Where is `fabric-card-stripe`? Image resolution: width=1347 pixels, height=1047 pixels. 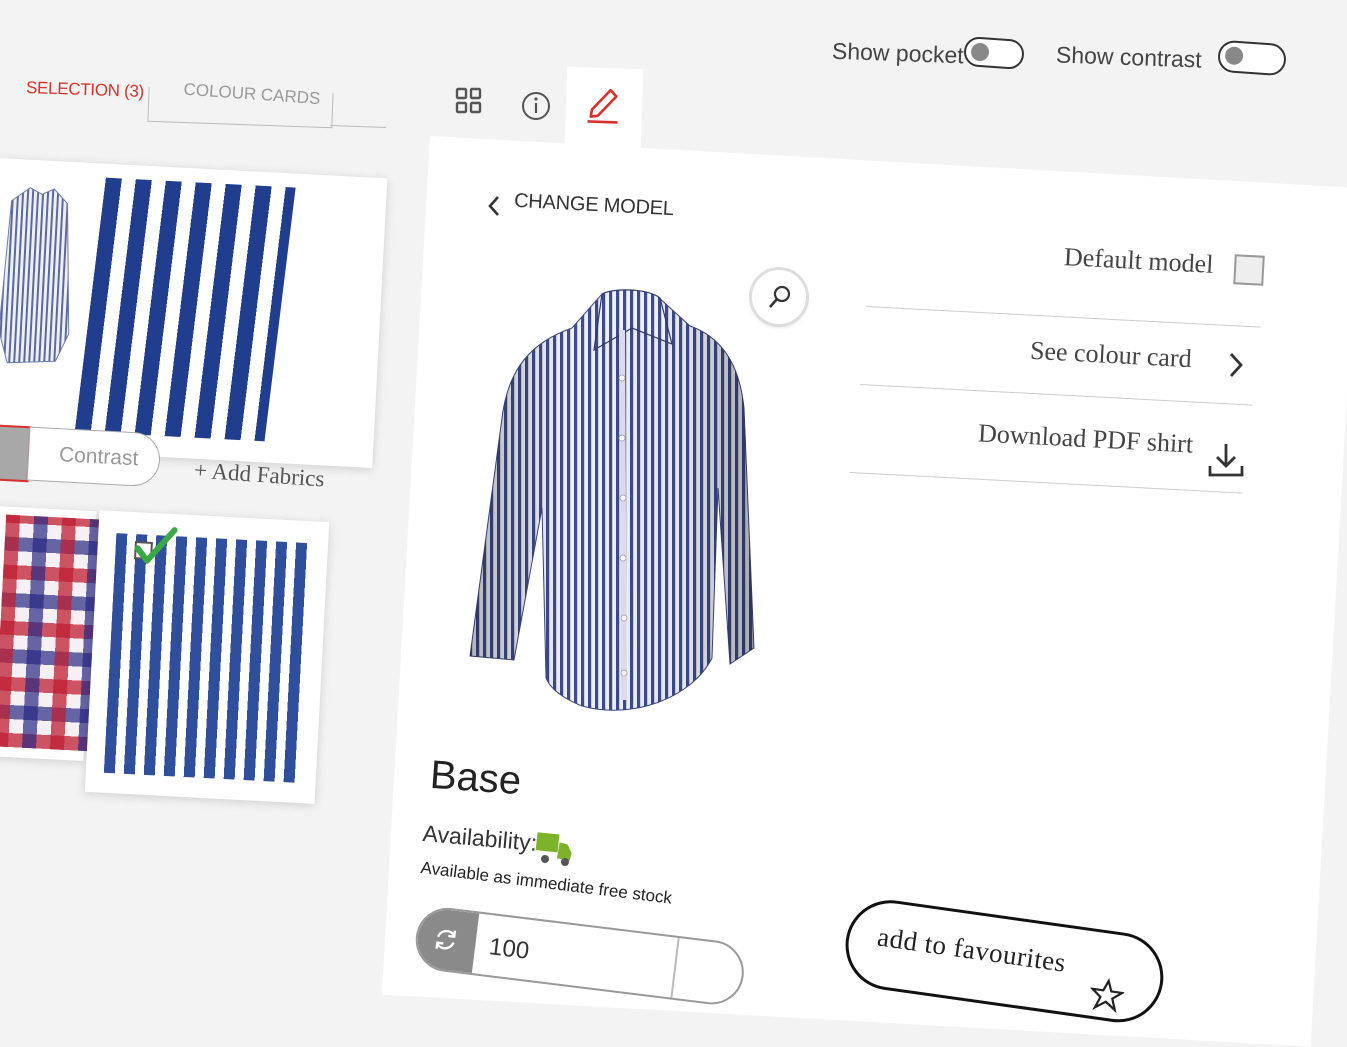 fabric-card-stripe is located at coordinates (207, 657).